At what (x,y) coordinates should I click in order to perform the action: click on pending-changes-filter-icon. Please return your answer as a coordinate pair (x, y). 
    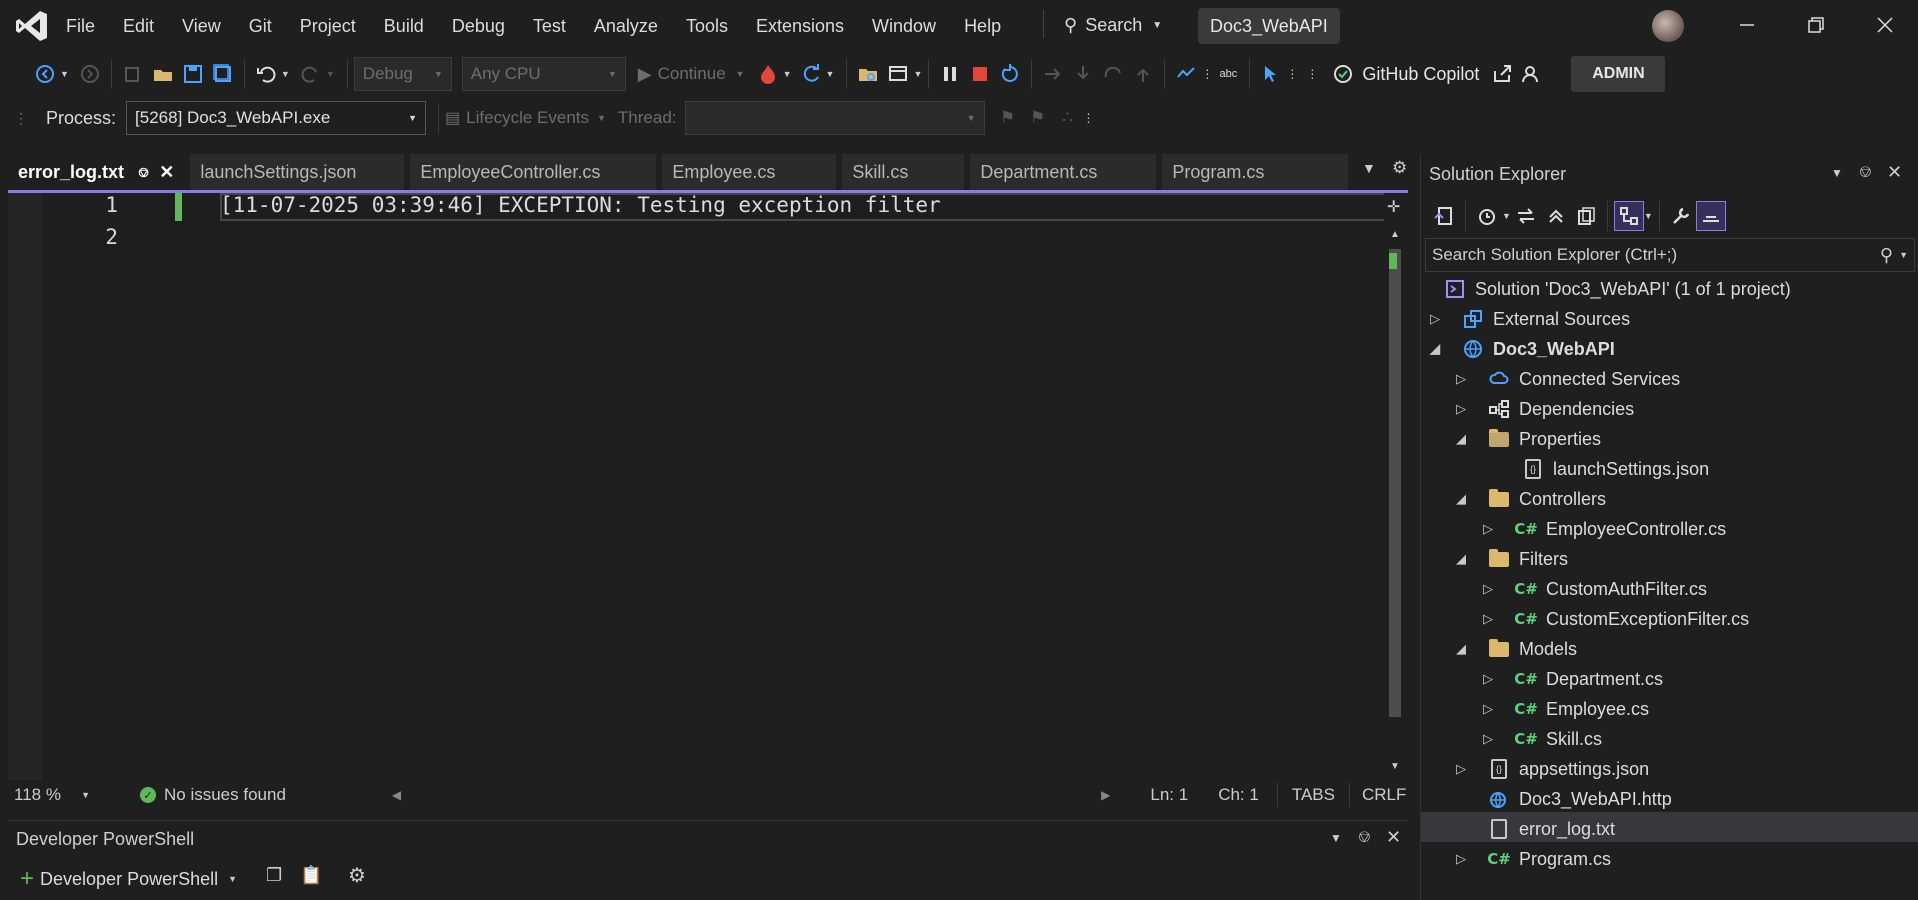
    Looking at the image, I should click on (1487, 216).